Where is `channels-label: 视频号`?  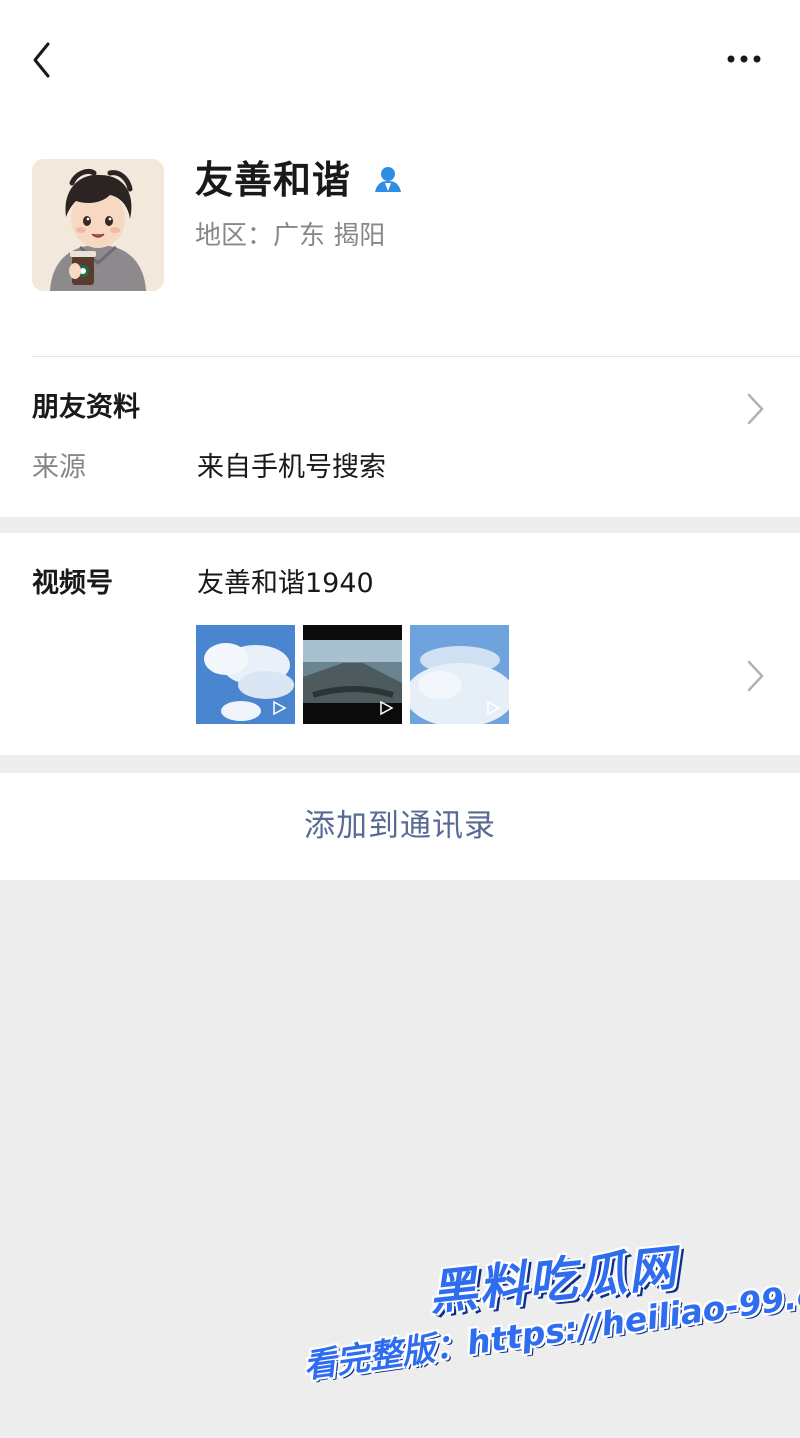
channels-label: 视频号 is located at coordinates (72, 583).